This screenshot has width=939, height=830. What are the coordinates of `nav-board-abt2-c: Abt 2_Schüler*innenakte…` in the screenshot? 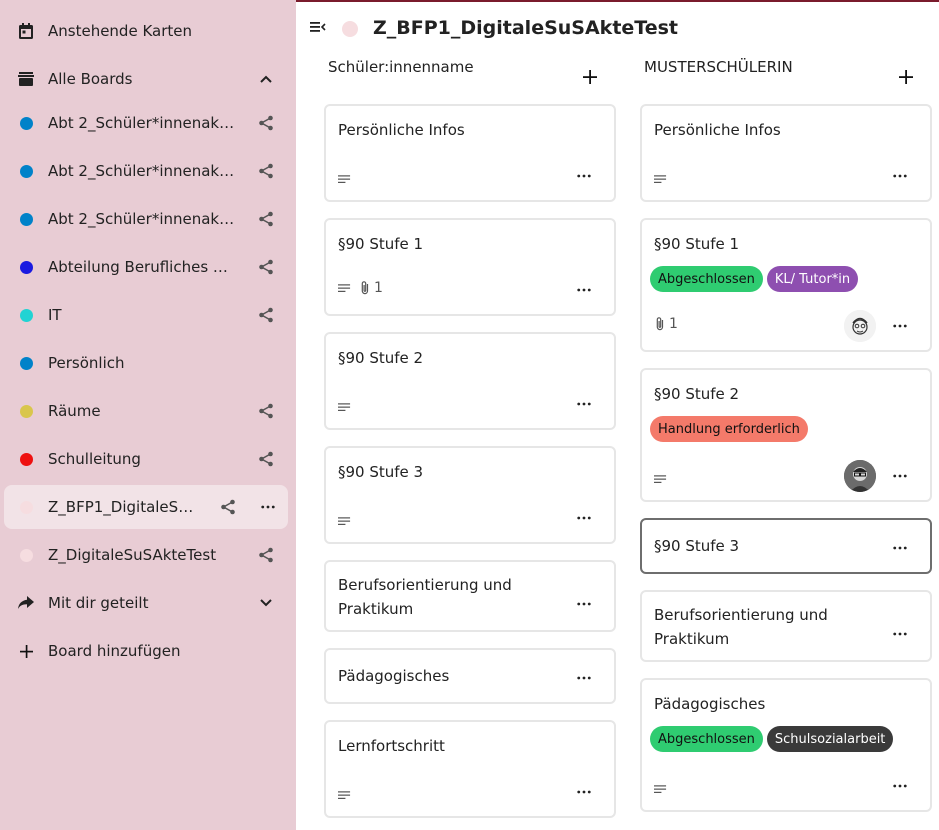 It's located at (146, 219).